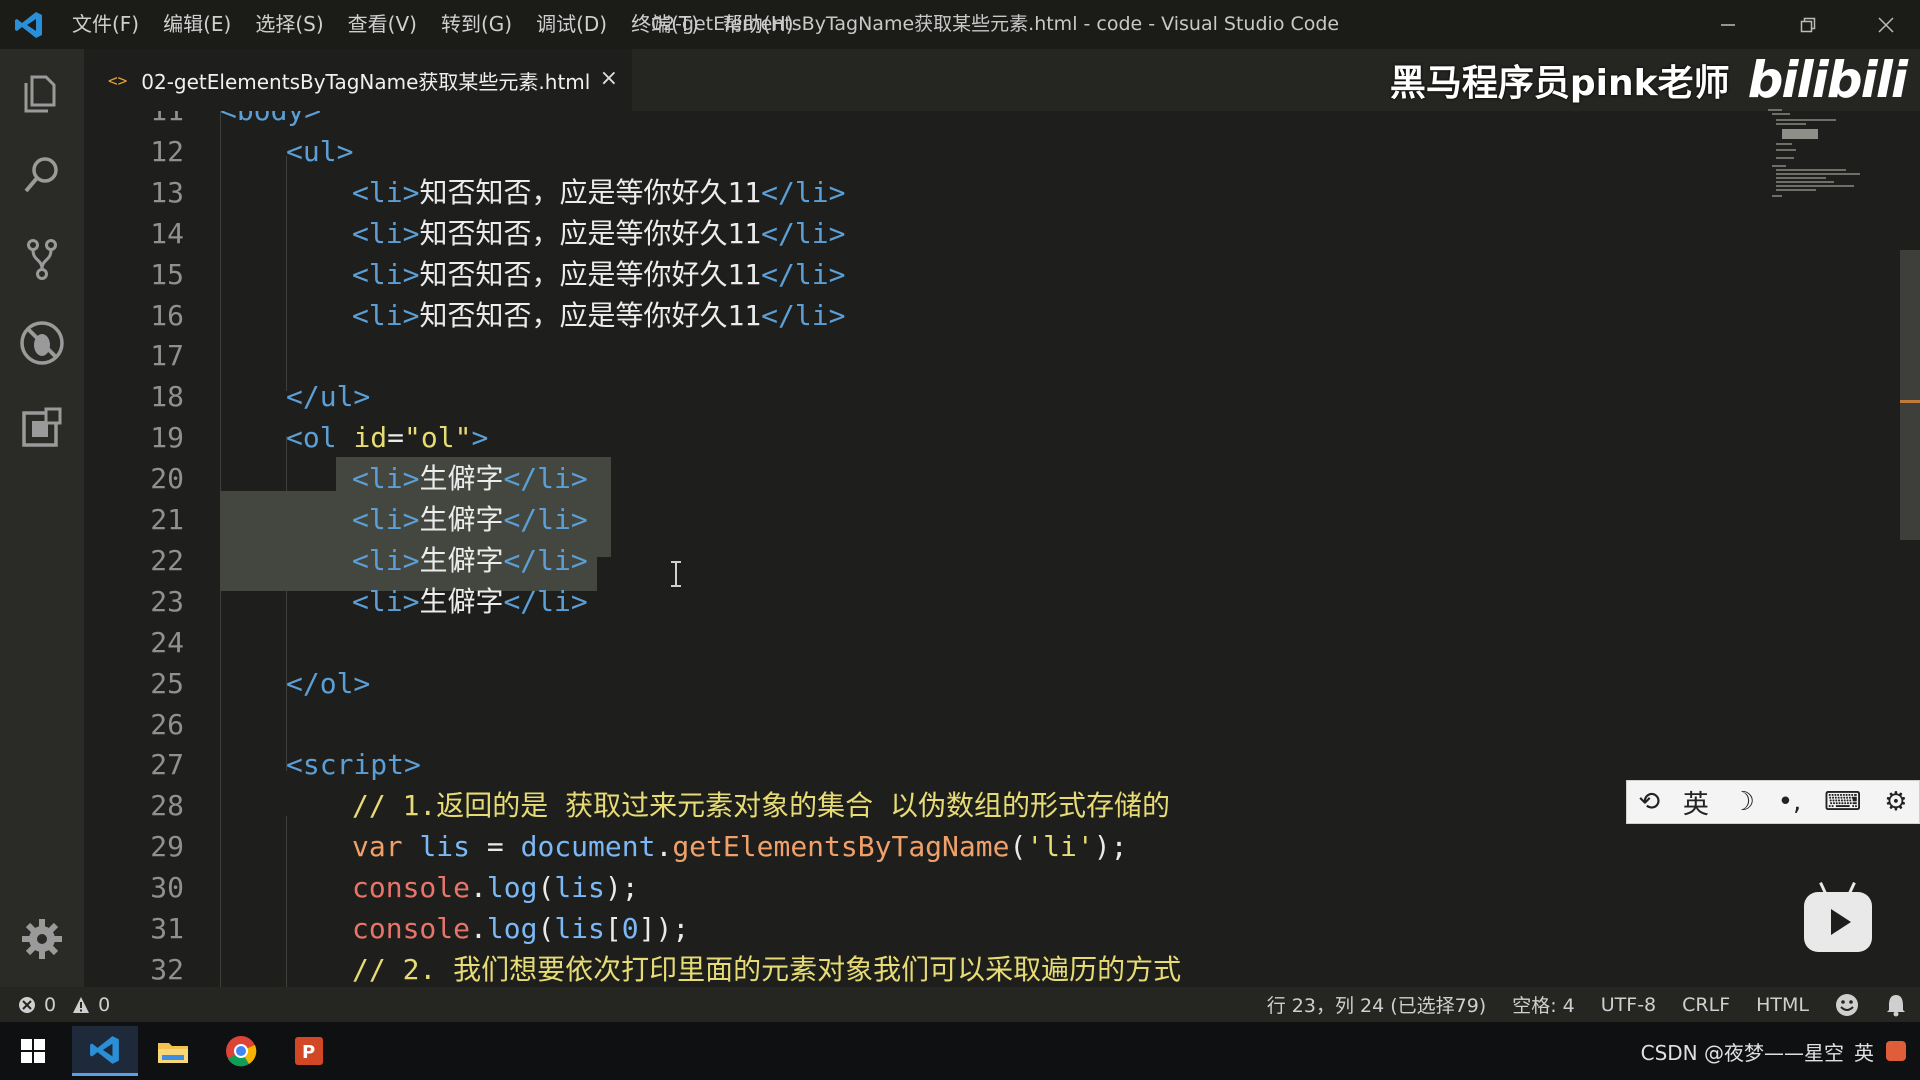 This screenshot has width=1920, height=1080. What do you see at coordinates (984, 121) in the screenshot?
I see `code-line: 11 <body>` at bounding box center [984, 121].